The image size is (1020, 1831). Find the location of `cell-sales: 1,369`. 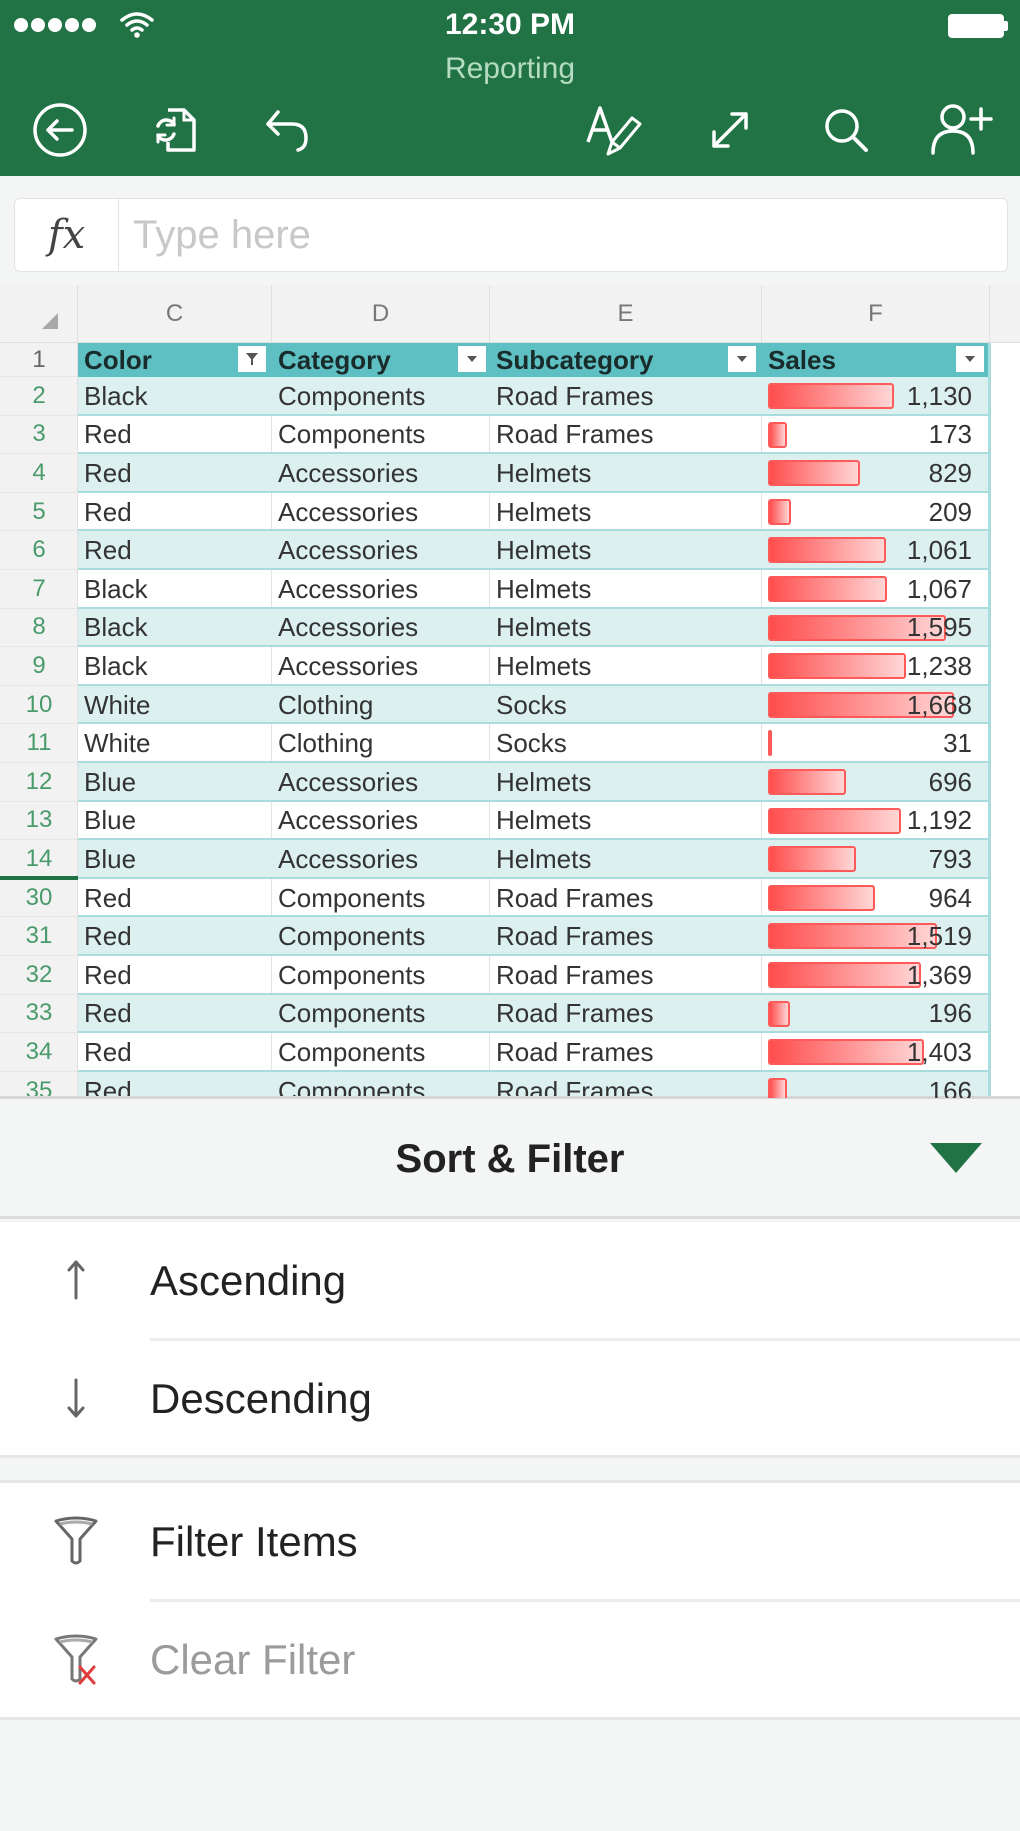

cell-sales: 1,369 is located at coordinates (876, 975).